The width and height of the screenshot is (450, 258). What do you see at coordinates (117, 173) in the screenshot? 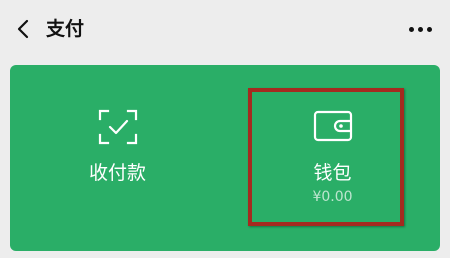
I see `receive-pay-label: 收付款` at bounding box center [117, 173].